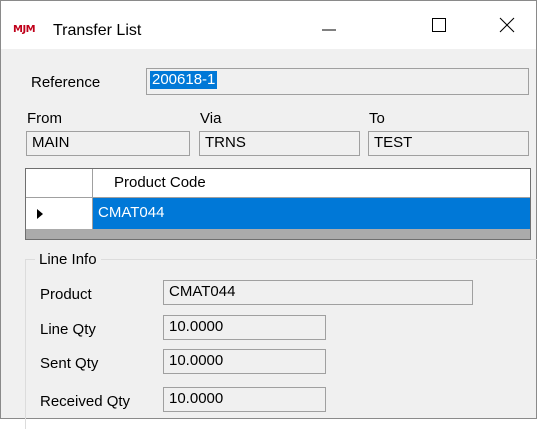 Image resolution: width=537 pixels, height=429 pixels. What do you see at coordinates (69, 363) in the screenshot?
I see `sent-qty-label: Sent Qty` at bounding box center [69, 363].